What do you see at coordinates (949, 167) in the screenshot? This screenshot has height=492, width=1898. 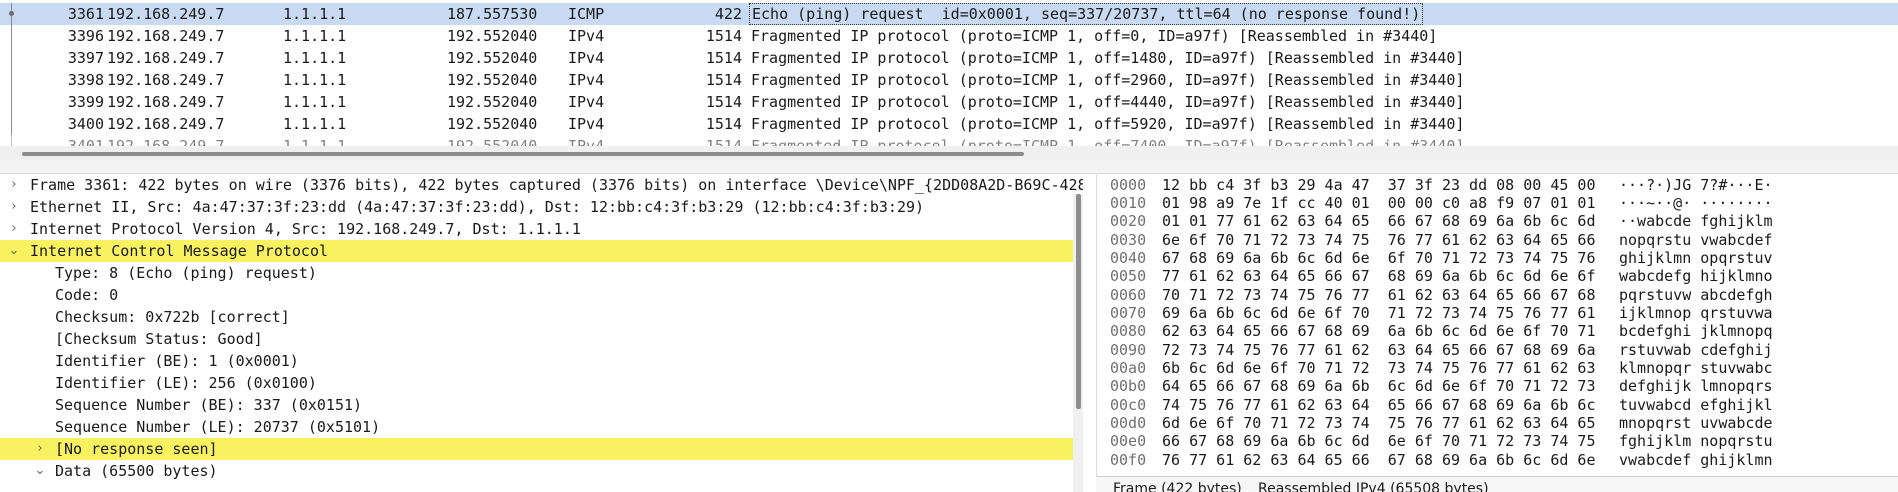 I see `pane-splitter` at bounding box center [949, 167].